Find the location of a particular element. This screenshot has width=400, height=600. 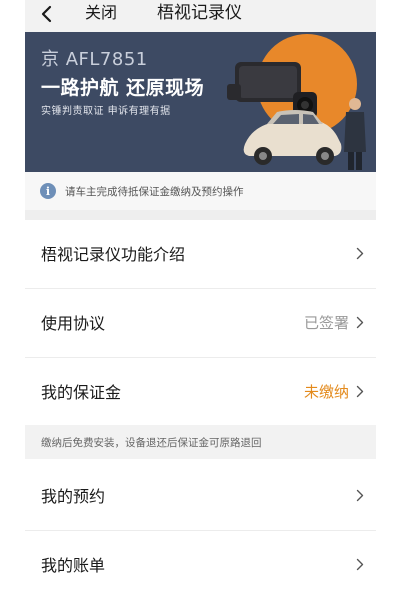

close-button: 关闭 is located at coordinates (101, 14).